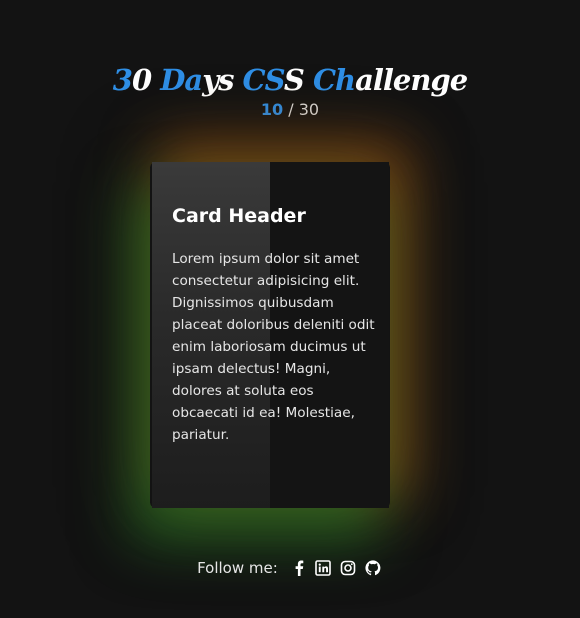  I want to click on footer: Follow me:, so click(290, 567).